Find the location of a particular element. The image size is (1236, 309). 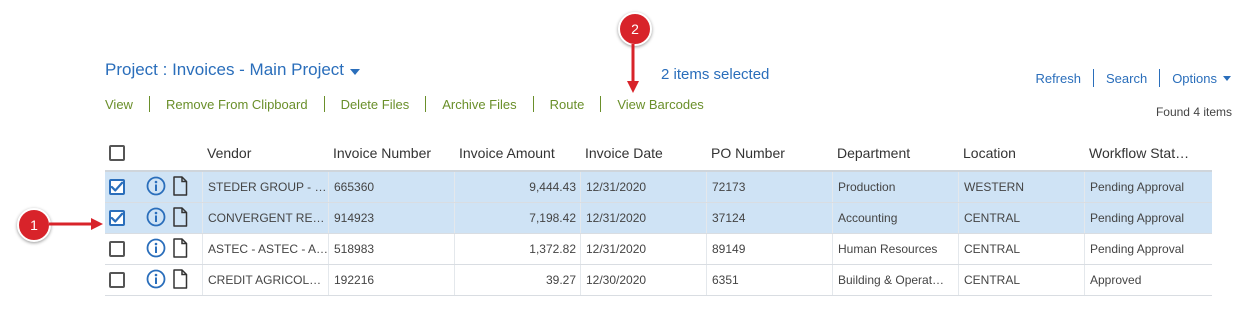

page-title-text: Project : Invoices - Main Project is located at coordinates (225, 69).